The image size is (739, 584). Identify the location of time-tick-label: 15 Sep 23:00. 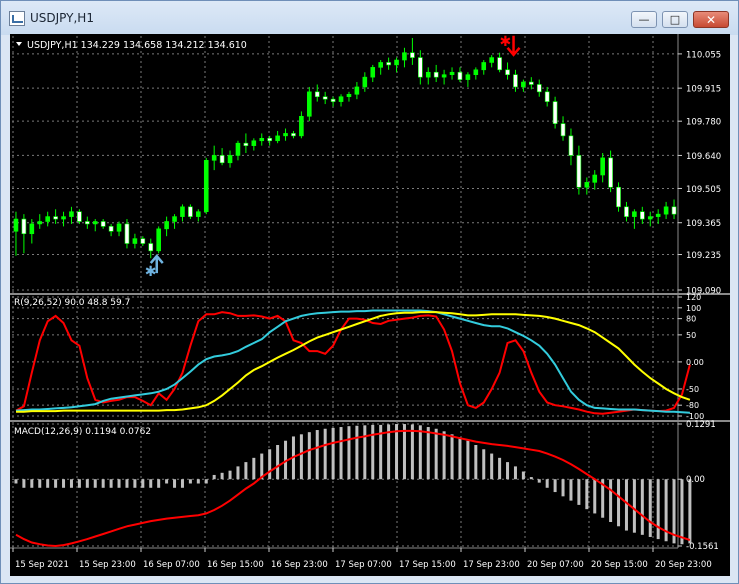
(107, 565).